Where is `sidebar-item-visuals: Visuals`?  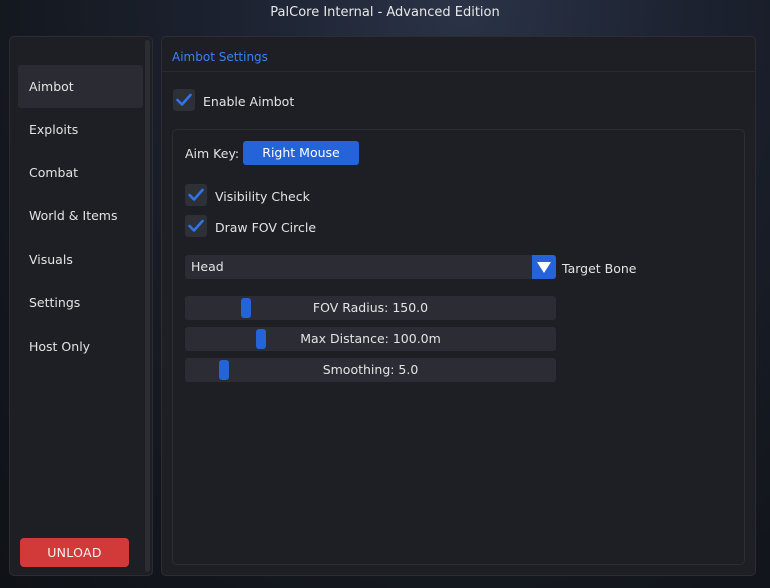 sidebar-item-visuals: Visuals is located at coordinates (80, 259).